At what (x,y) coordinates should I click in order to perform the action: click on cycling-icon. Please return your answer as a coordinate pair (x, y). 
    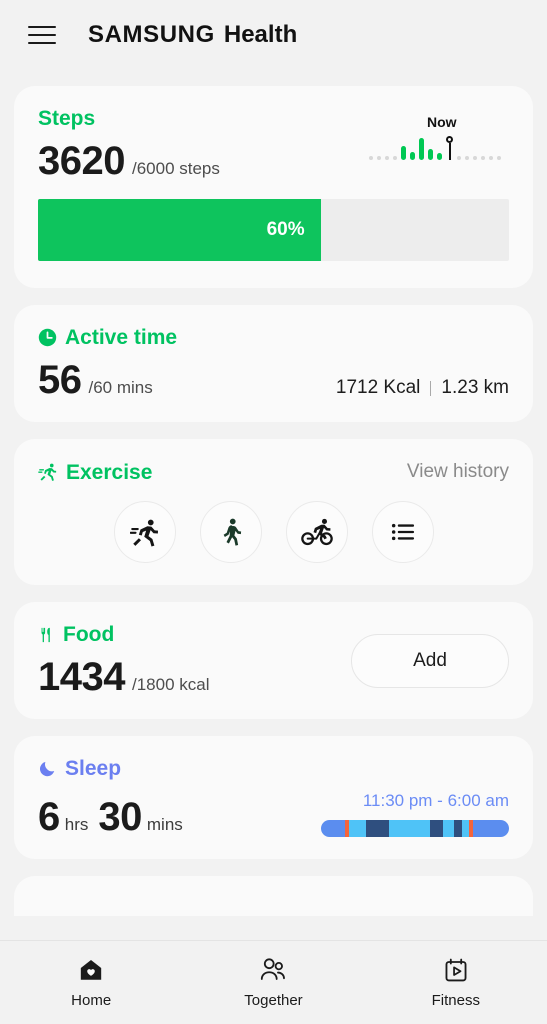
    Looking at the image, I should click on (316, 532).